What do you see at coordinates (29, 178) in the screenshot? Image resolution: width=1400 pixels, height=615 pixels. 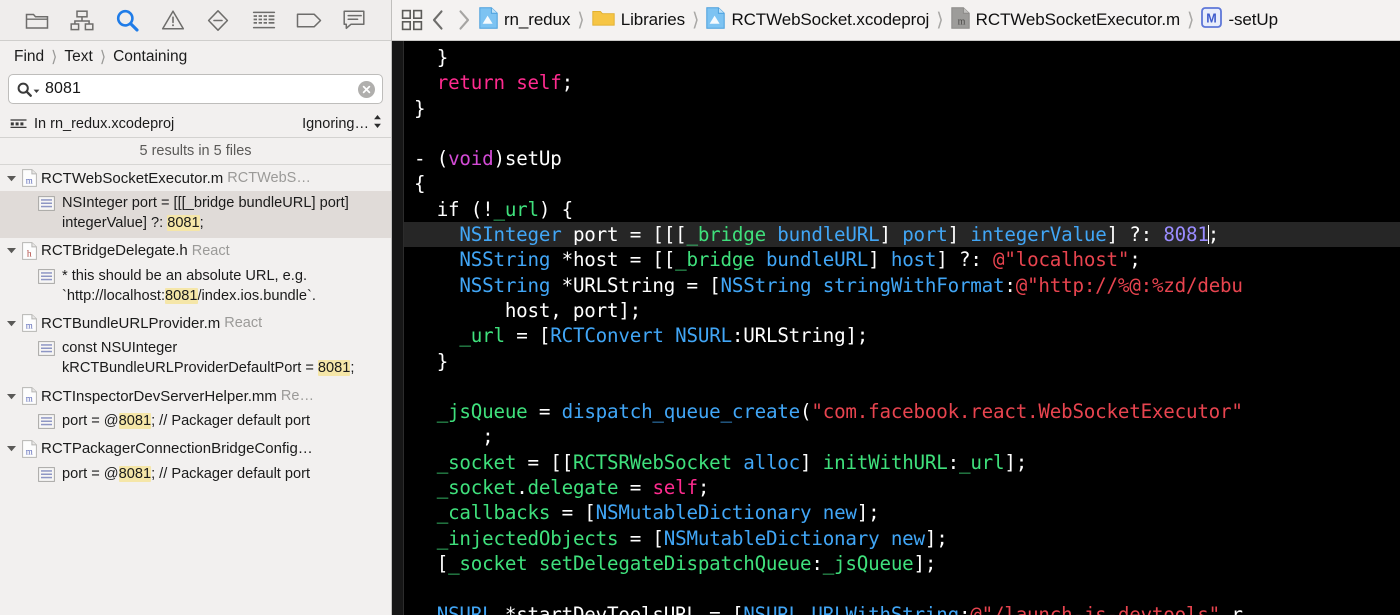 I see `objc-file-icon: m` at bounding box center [29, 178].